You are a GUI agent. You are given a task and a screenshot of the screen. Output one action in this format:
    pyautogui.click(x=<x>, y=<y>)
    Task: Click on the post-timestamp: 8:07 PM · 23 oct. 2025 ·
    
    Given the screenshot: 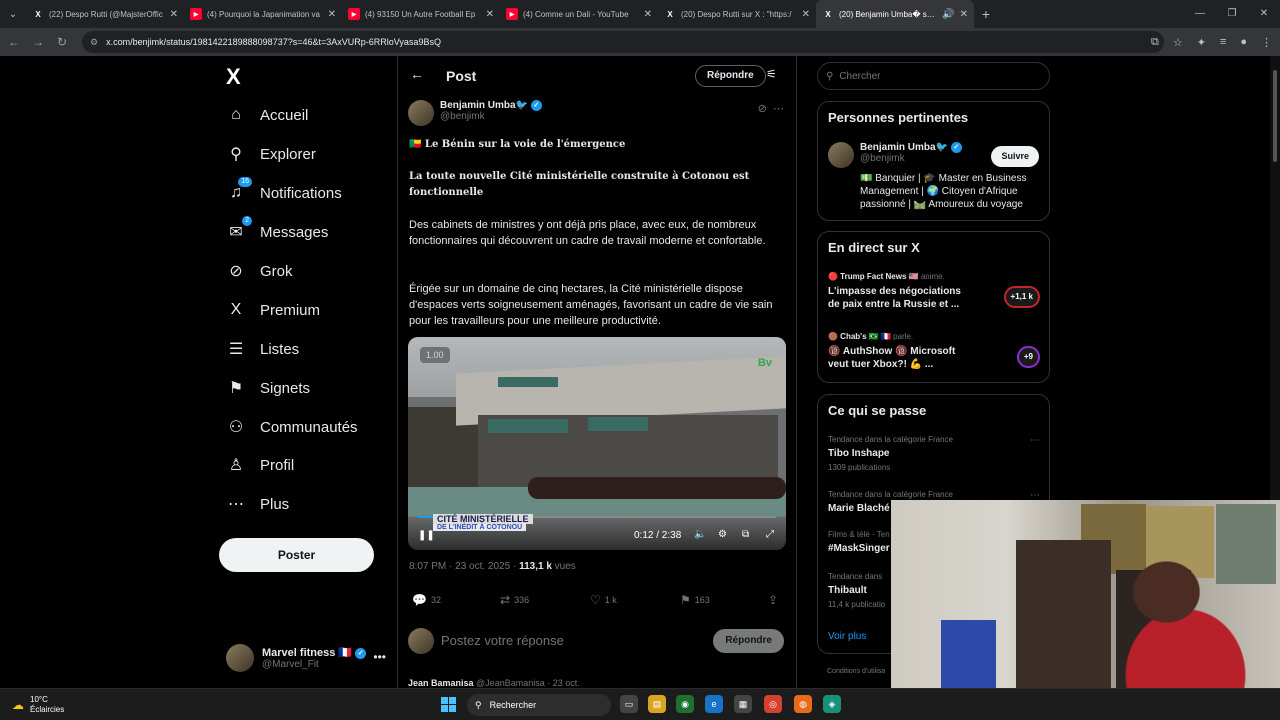 What is the action you would take?
    pyautogui.click(x=464, y=566)
    